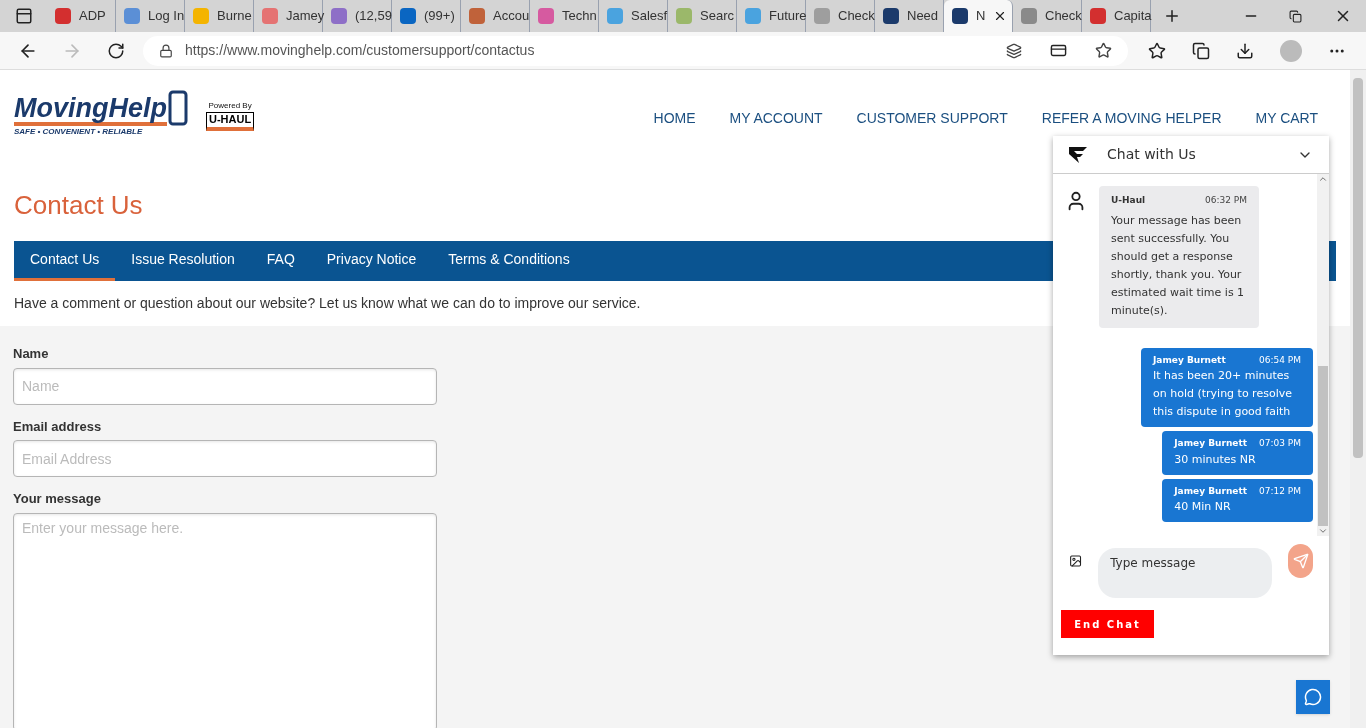 This screenshot has height=728, width=1366. Describe the element at coordinates (371, 261) in the screenshot. I see `section-tab: Privacy Notice` at that location.